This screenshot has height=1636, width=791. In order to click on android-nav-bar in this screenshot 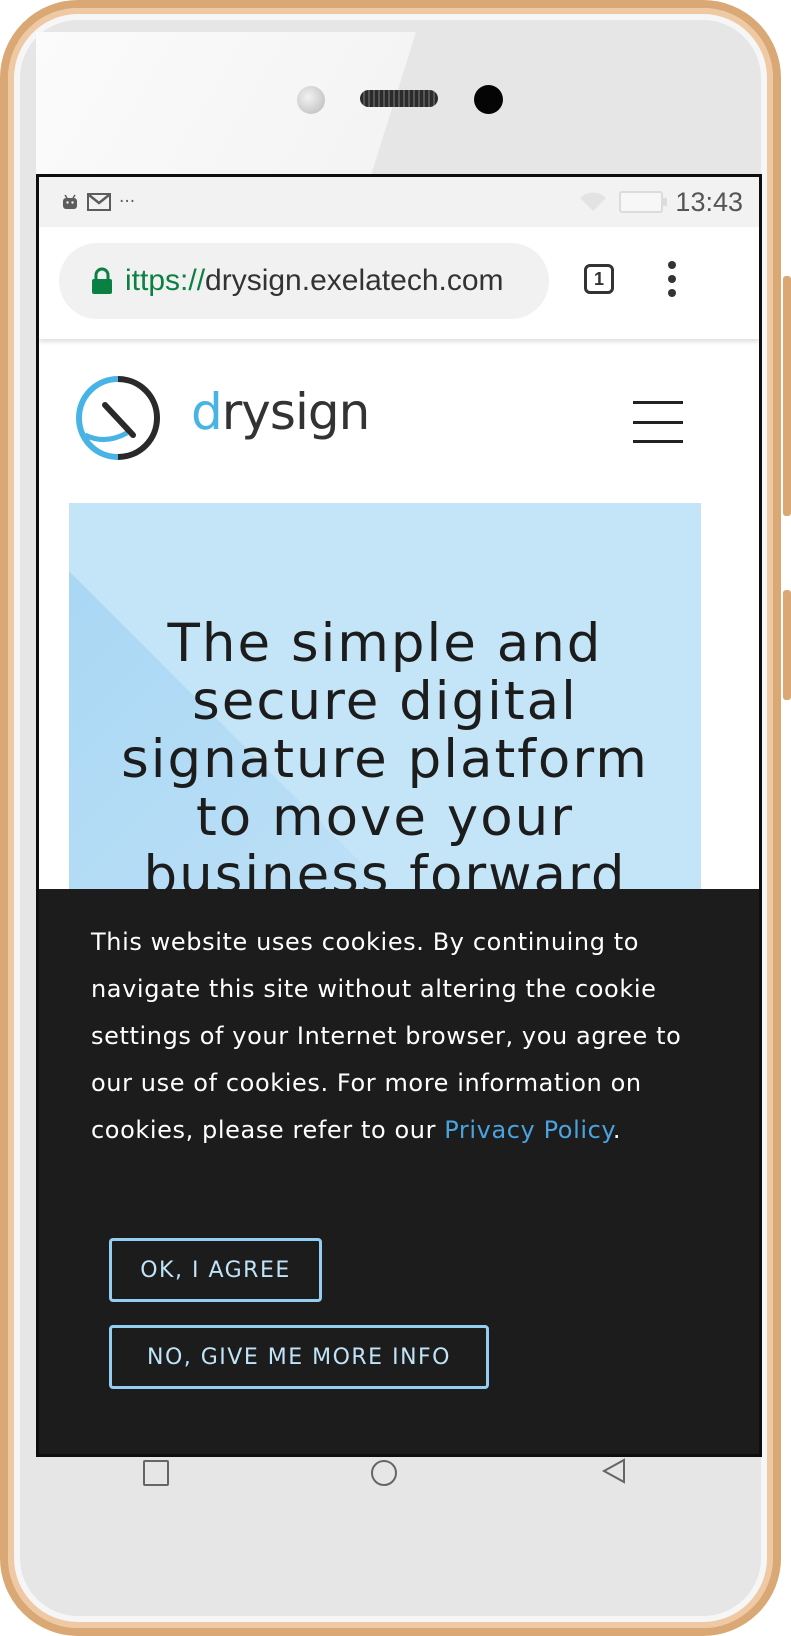, I will do `click(398, 1473)`.